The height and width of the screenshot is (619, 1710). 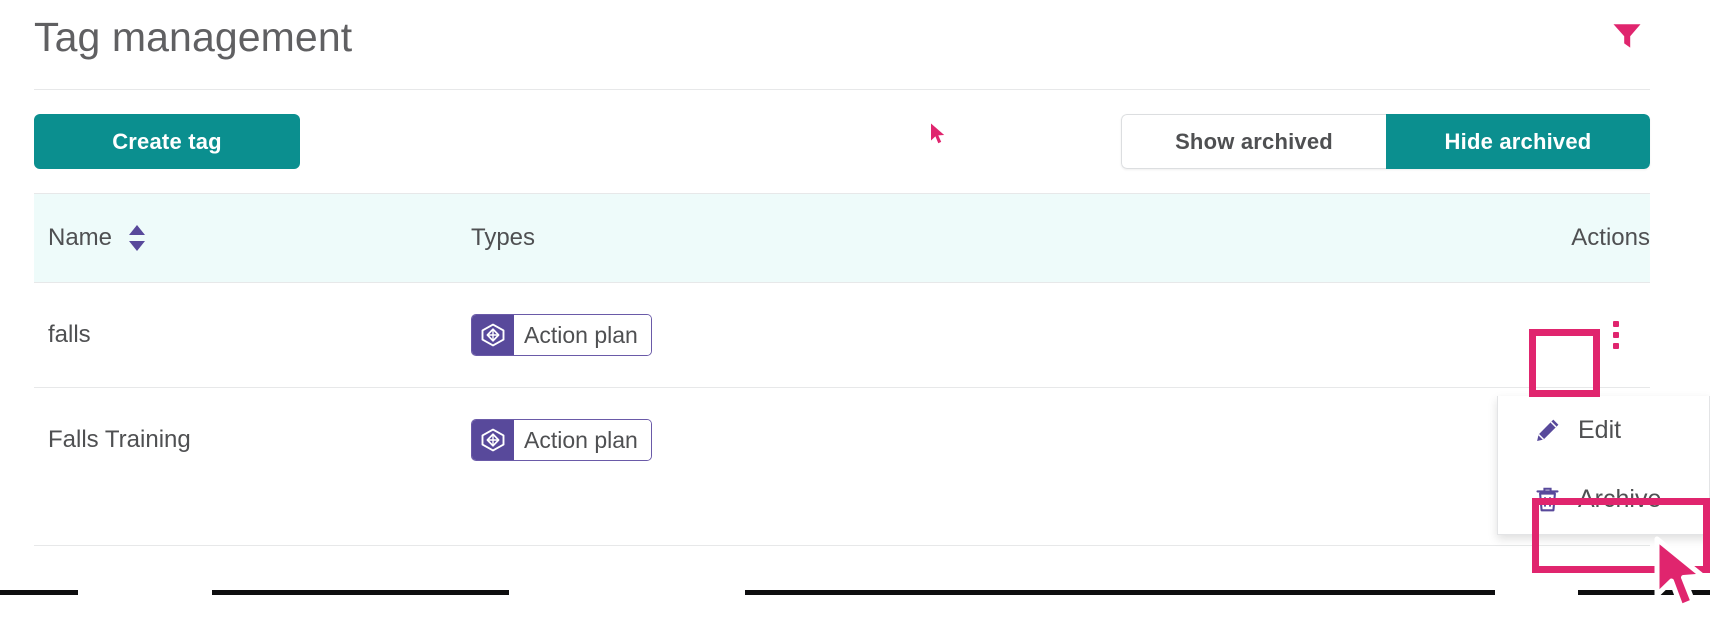 I want to click on filter-button, so click(x=1627, y=36).